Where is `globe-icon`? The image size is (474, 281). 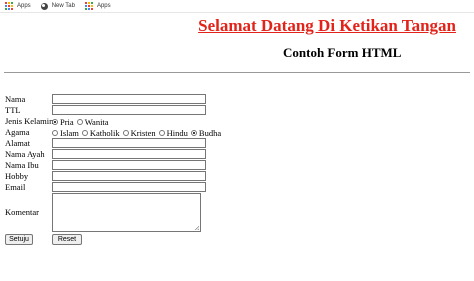
globe-icon is located at coordinates (44, 6).